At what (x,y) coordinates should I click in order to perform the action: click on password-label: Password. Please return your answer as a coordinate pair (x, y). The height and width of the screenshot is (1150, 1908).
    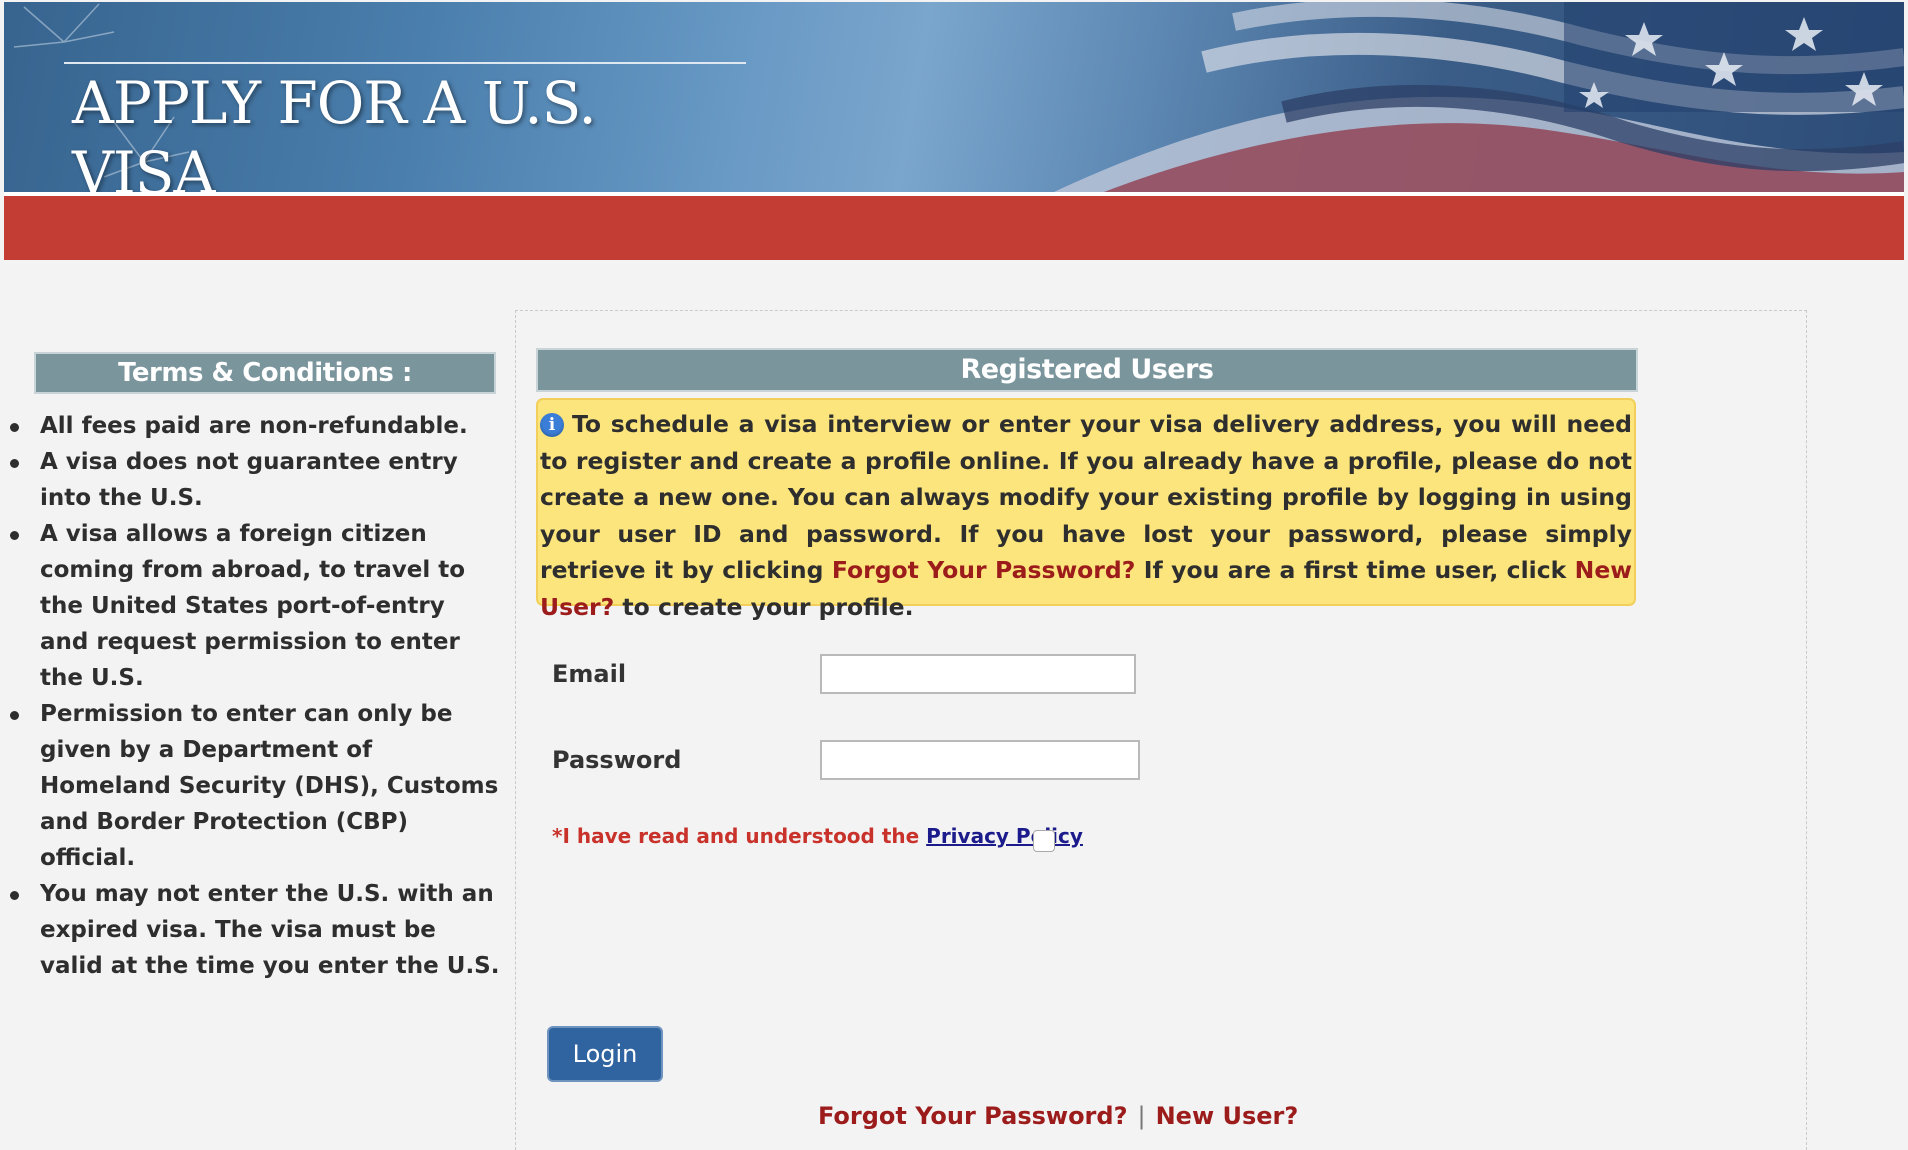
    Looking at the image, I should click on (617, 760).